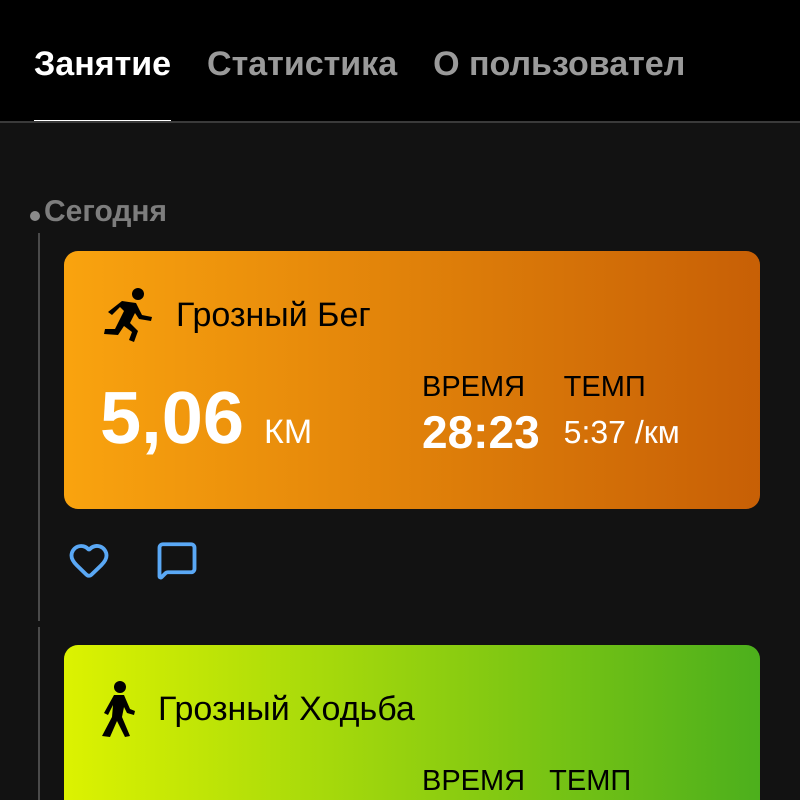 This screenshot has width=800, height=800. I want to click on tab: О пользовател, so click(559, 83).